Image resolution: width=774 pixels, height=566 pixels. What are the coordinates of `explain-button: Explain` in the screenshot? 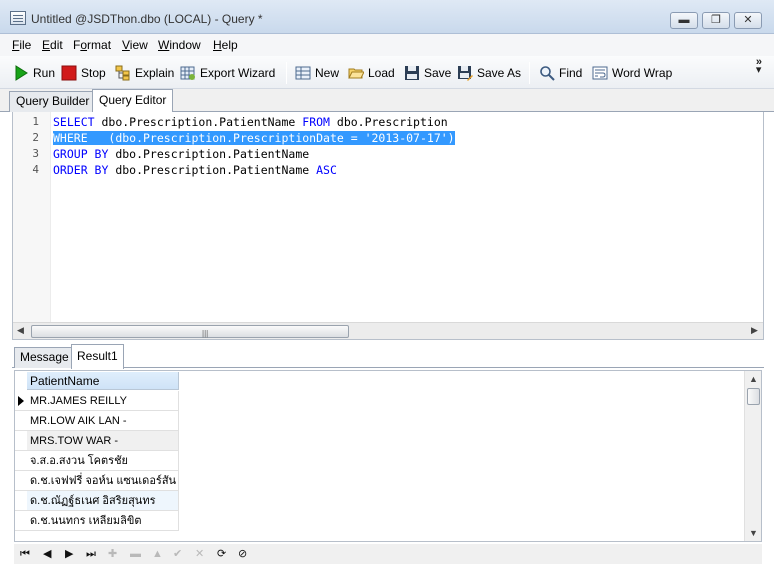 It's located at (144, 73).